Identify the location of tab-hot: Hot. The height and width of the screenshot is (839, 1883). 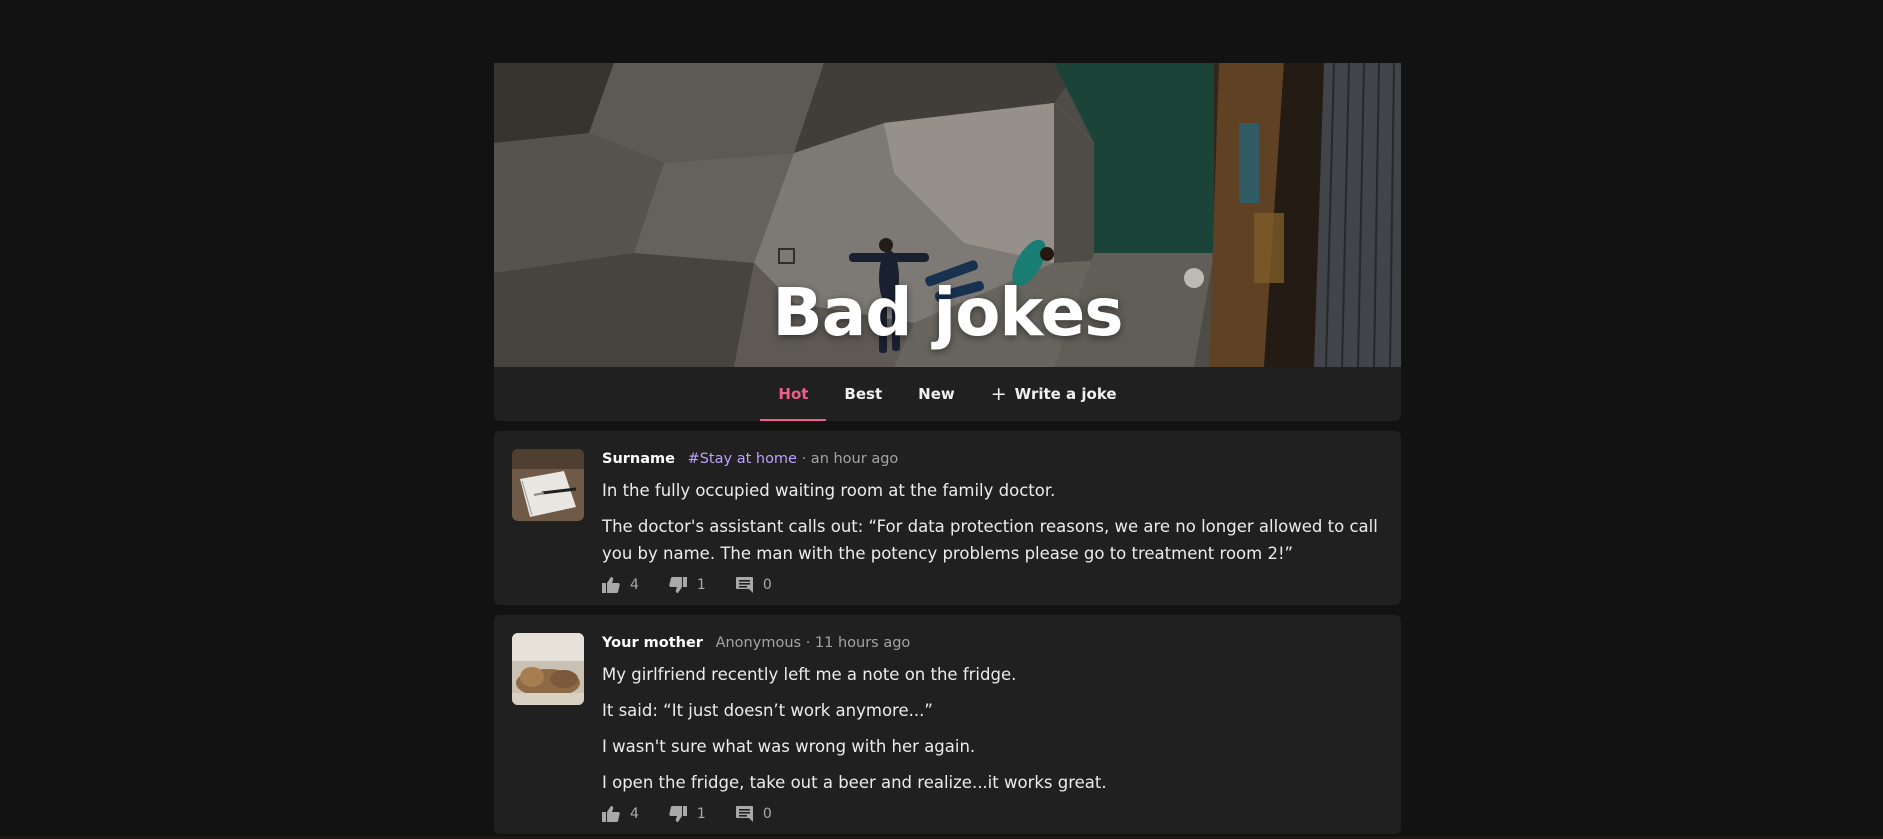
(793, 394).